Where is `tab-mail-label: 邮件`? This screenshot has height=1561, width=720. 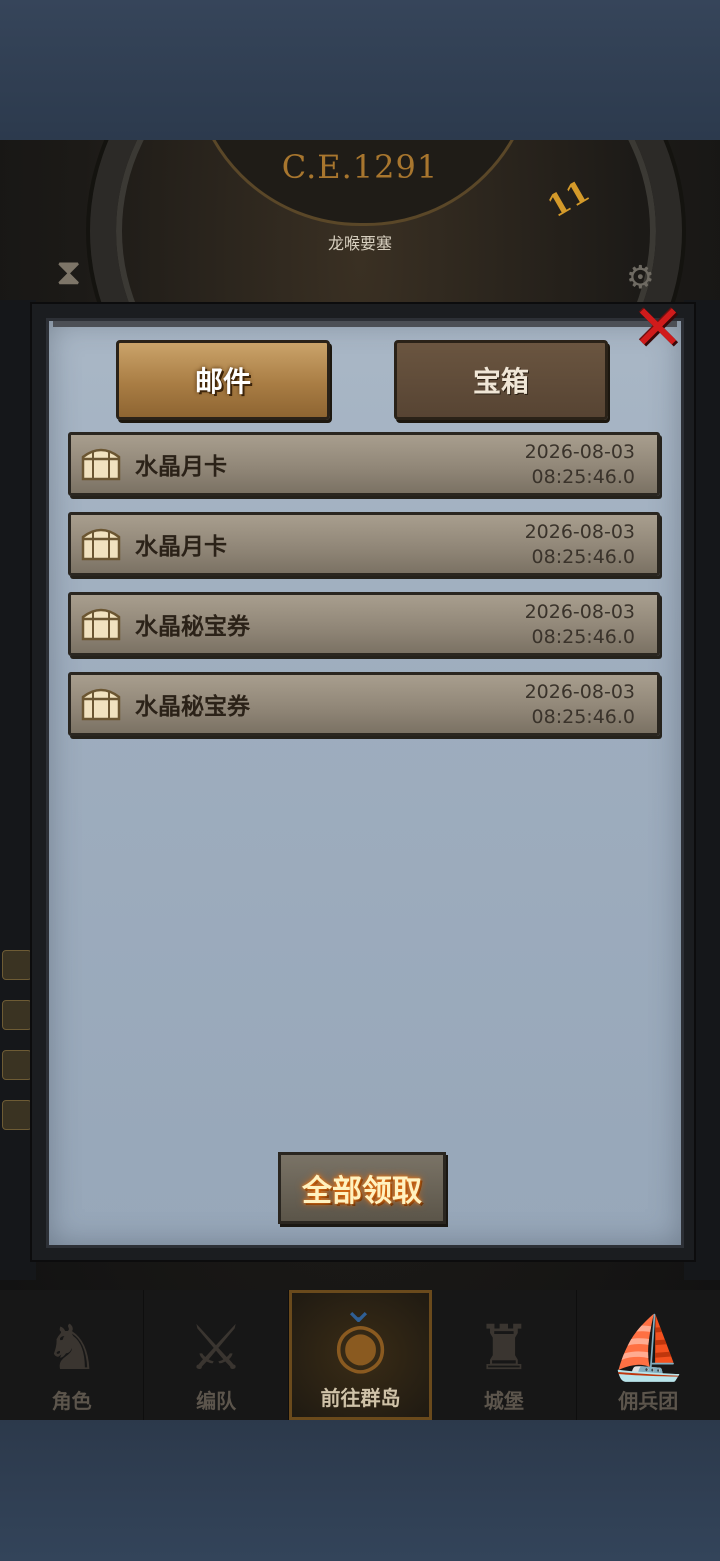
tab-mail-label: 邮件 is located at coordinates (222, 381).